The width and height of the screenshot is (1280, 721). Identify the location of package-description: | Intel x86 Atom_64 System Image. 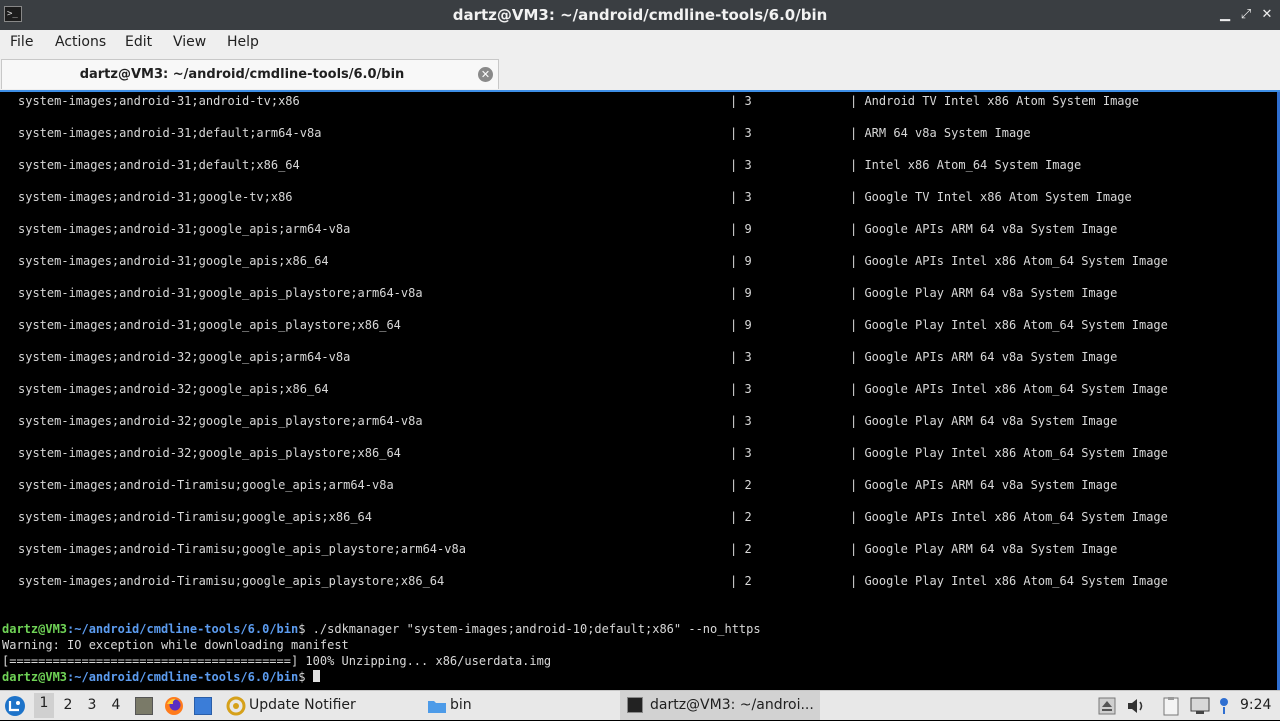
(966, 165).